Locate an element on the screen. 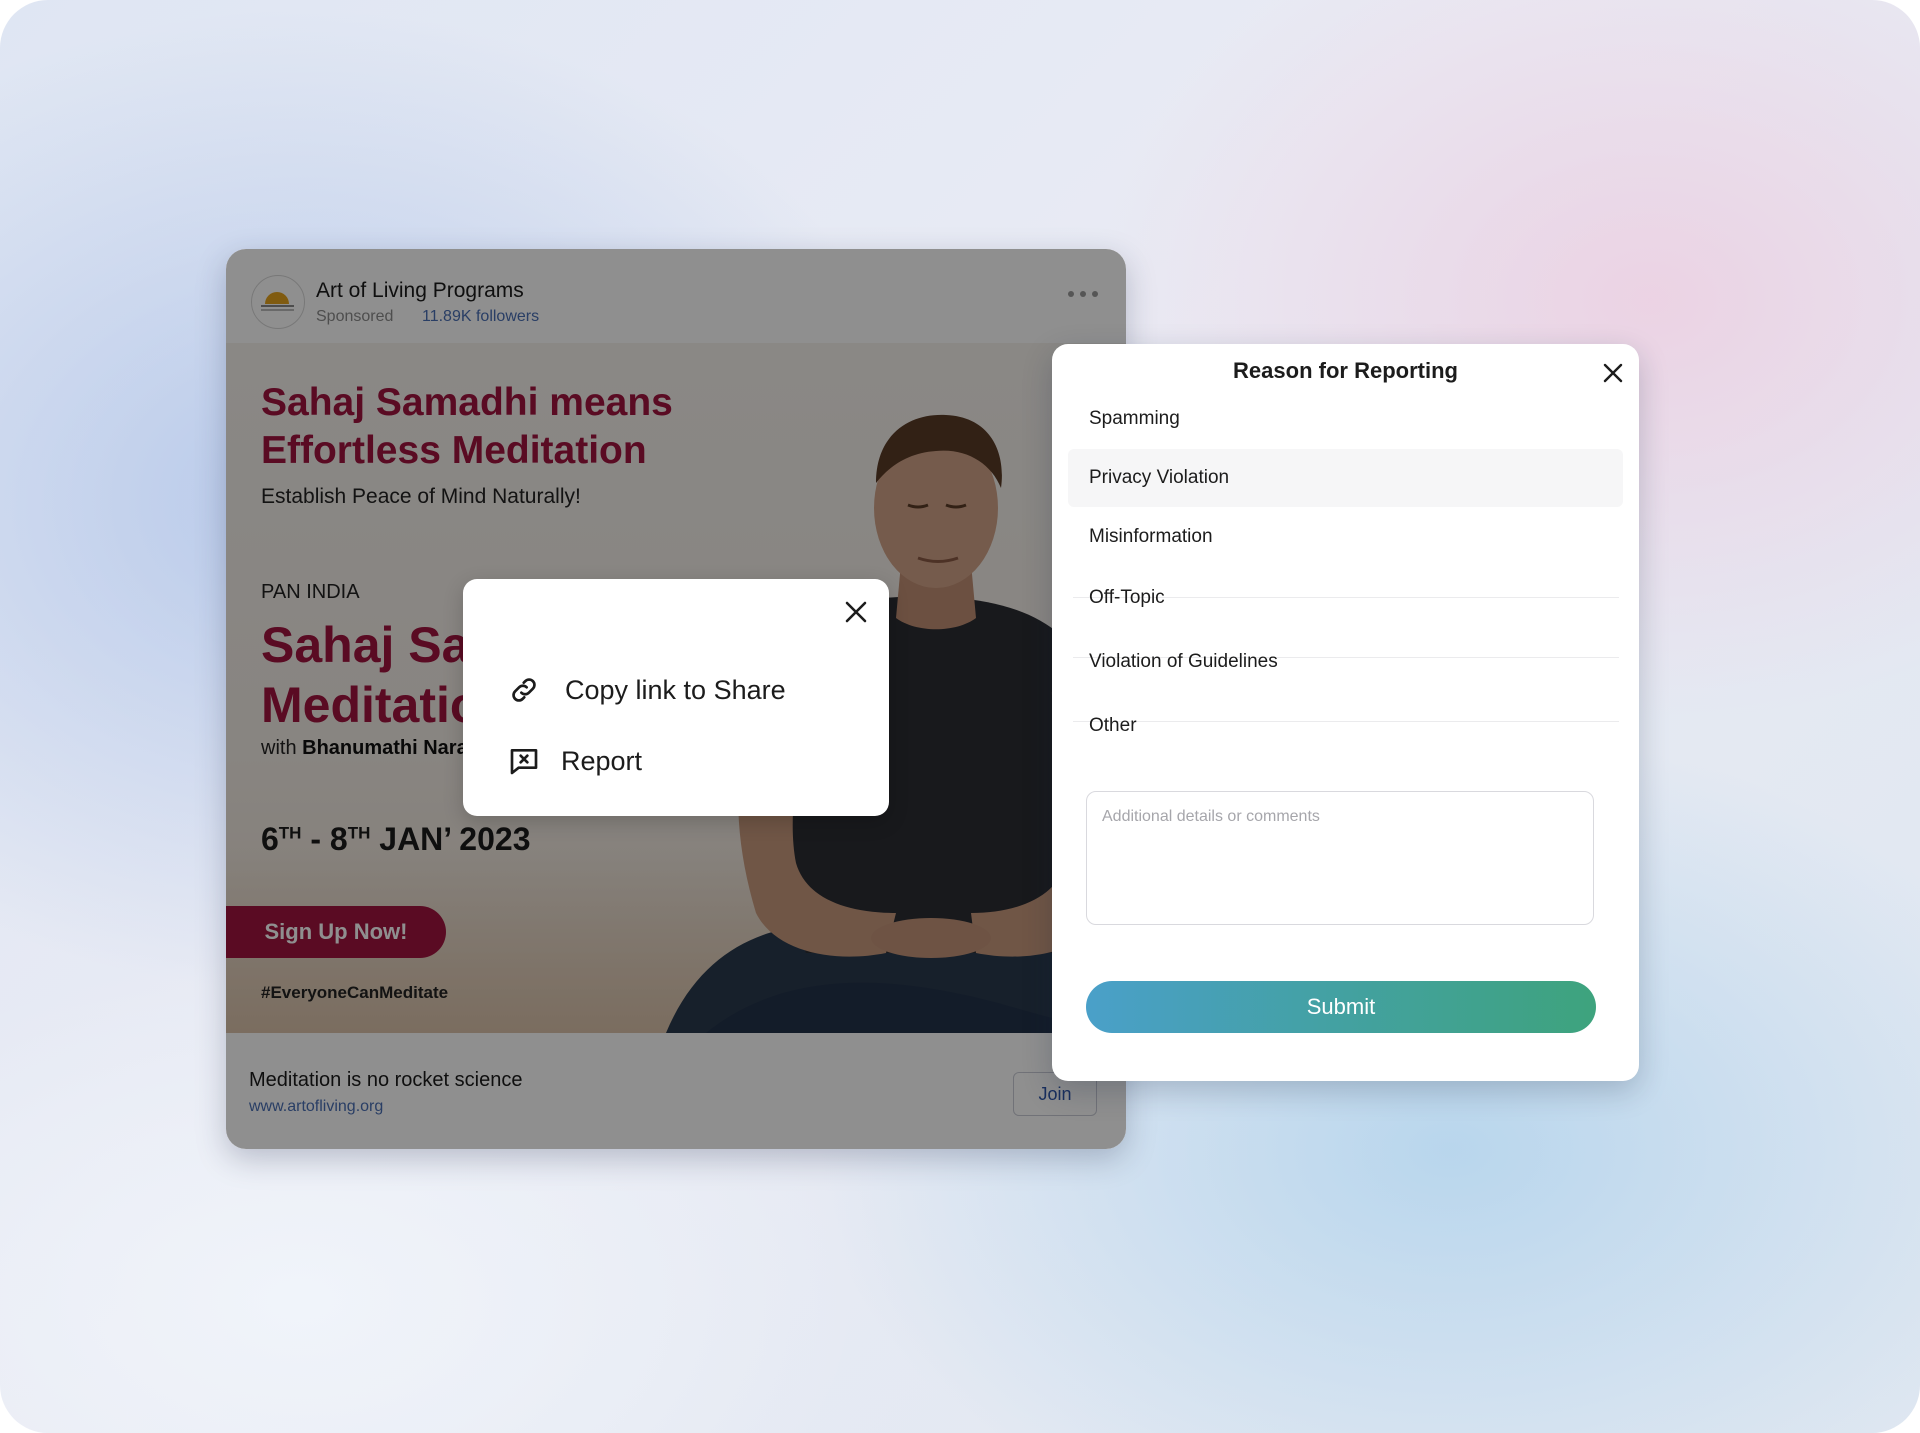 The height and width of the screenshot is (1433, 1920). reason-option-other: Other is located at coordinates (1345, 726).